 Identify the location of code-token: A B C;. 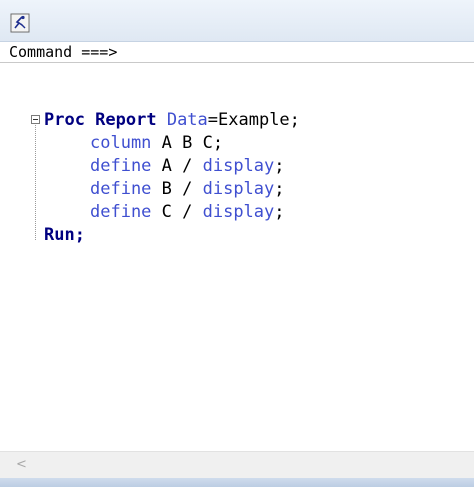
(192, 143).